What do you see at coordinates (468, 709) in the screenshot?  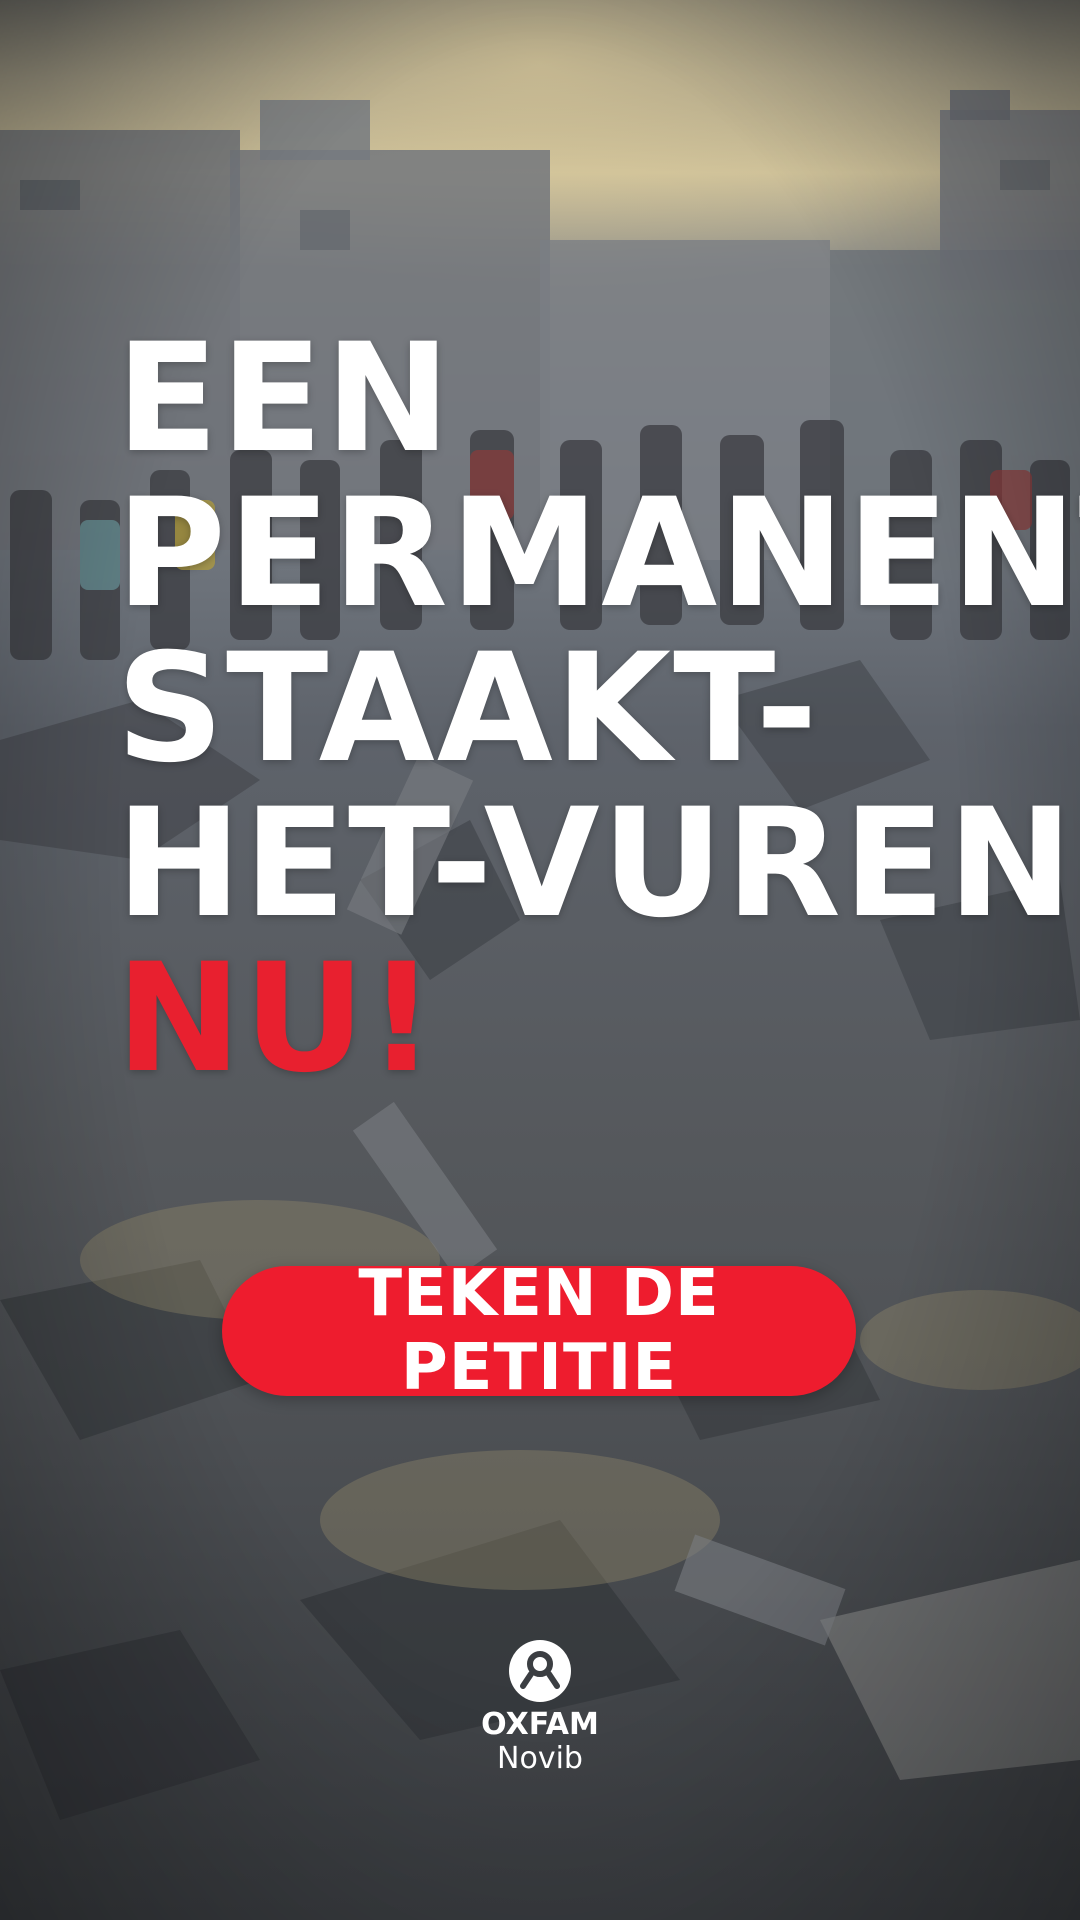 I see `headline-line-3: STAAKT-` at bounding box center [468, 709].